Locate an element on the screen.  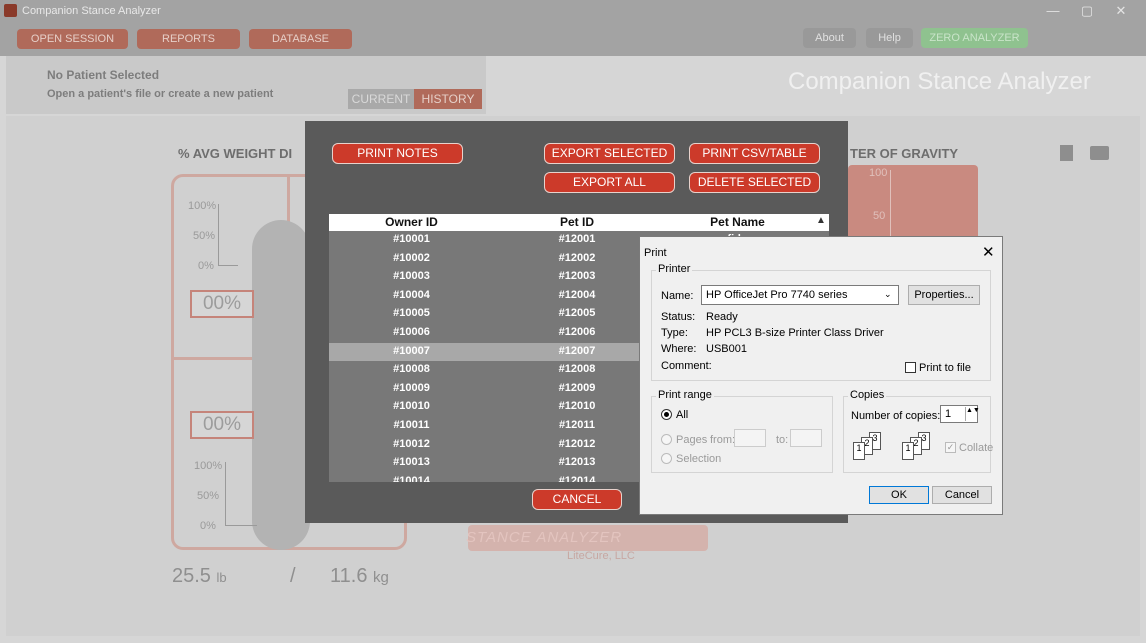
dialog-title: Print is located at coordinates (655, 253).